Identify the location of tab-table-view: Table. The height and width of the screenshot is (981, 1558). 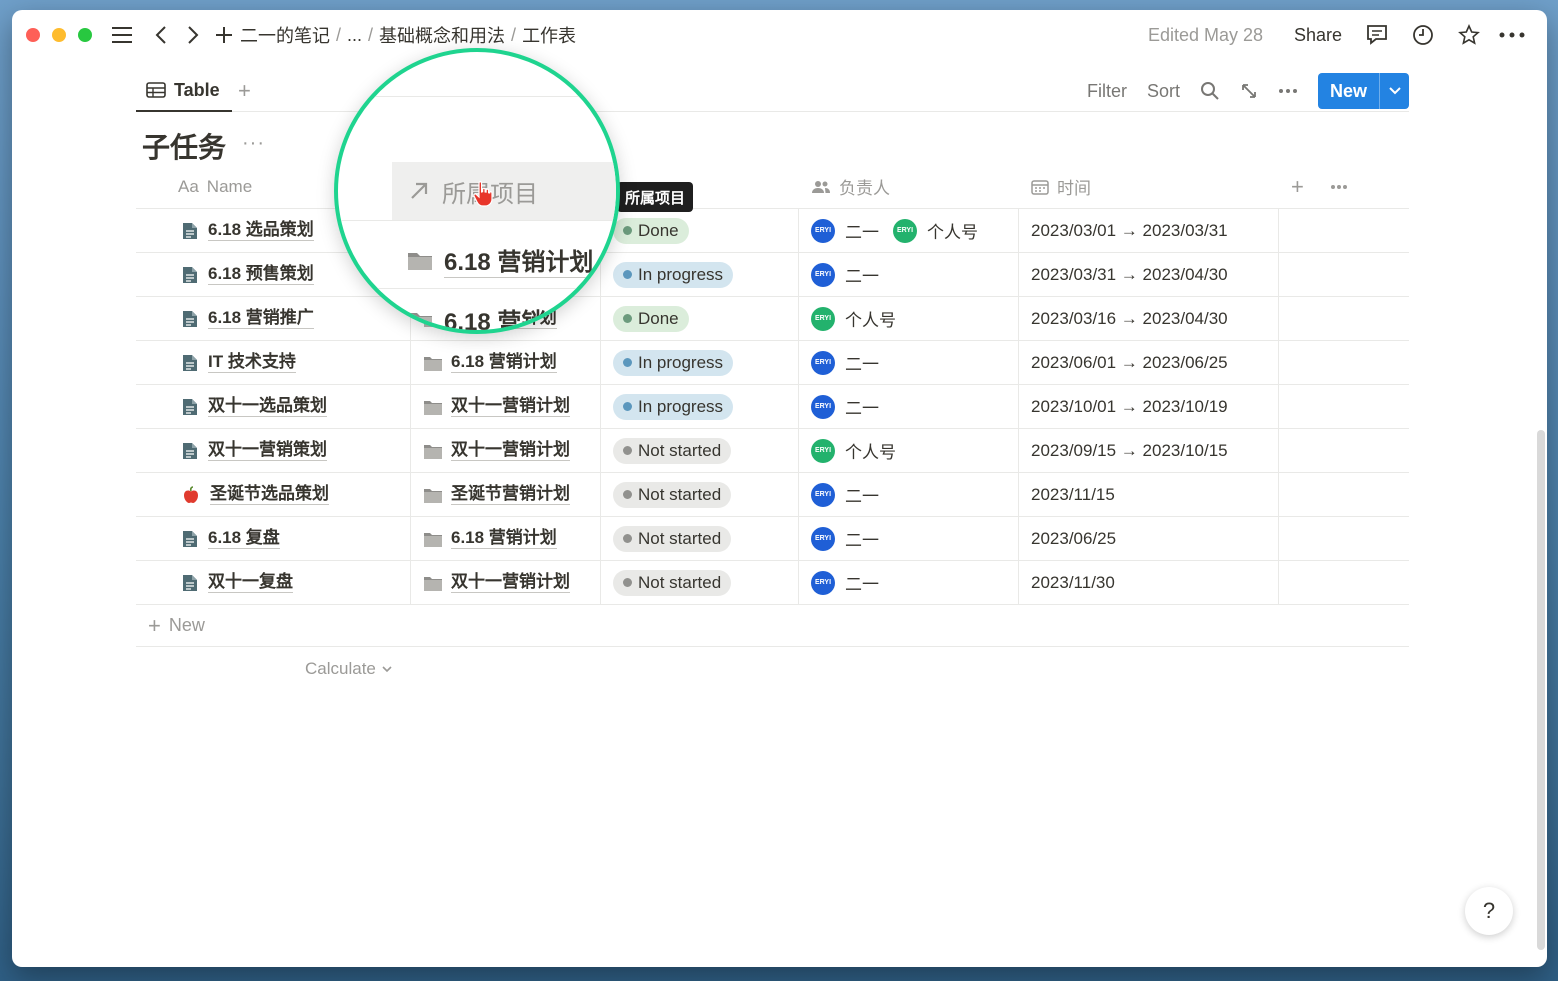
(184, 91).